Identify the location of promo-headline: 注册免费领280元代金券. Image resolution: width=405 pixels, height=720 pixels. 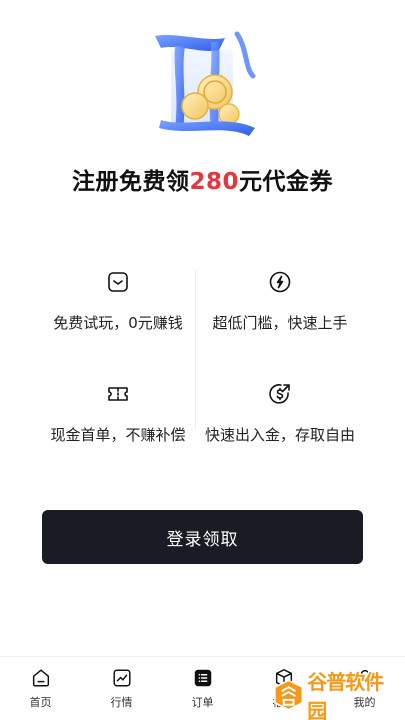
(202, 179).